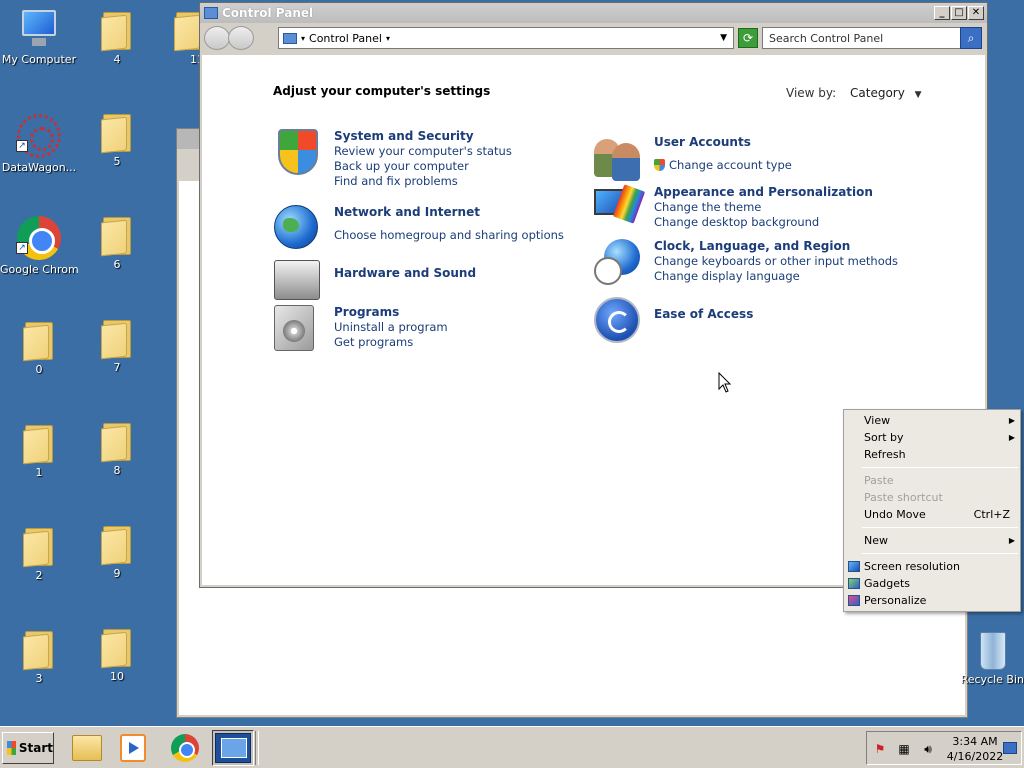 The image size is (1024, 768). Describe the element at coordinates (618, 321) in the screenshot. I see `ease-of-access-icon` at that location.